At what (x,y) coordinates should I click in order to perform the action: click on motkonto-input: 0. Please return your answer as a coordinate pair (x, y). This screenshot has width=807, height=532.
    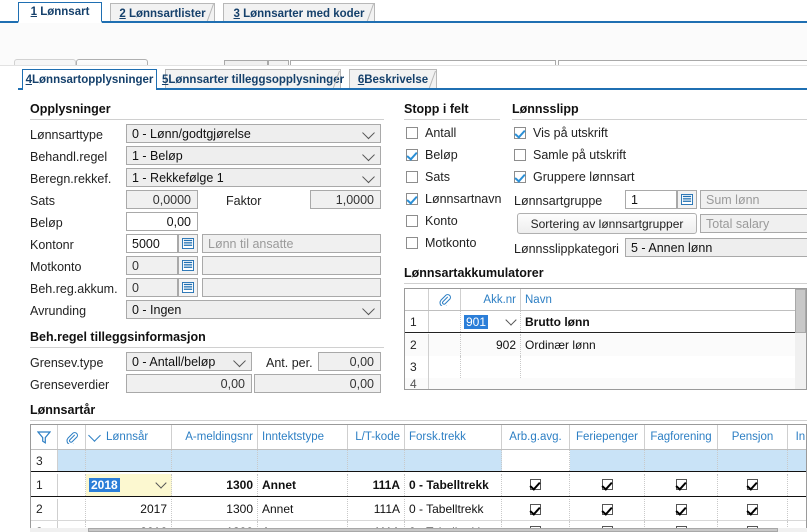
    Looking at the image, I should click on (152, 265).